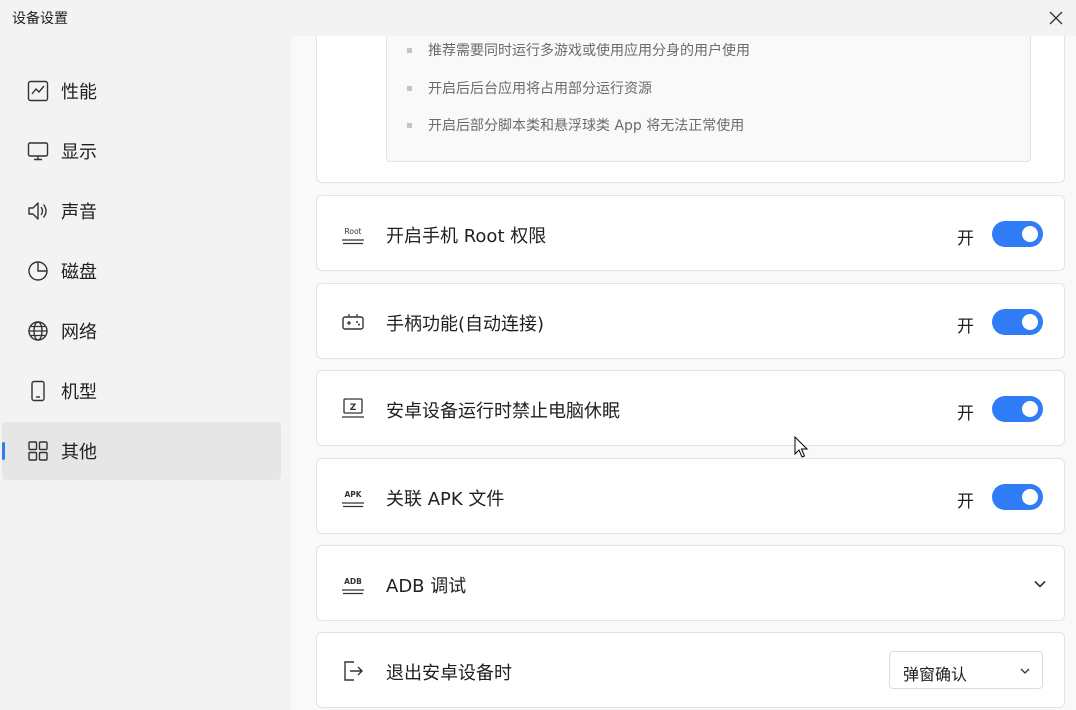 The width and height of the screenshot is (1076, 710). Describe the element at coordinates (690, 233) in the screenshot. I see `root-setting-row: Root 开启手机 Root 权限 开` at that location.